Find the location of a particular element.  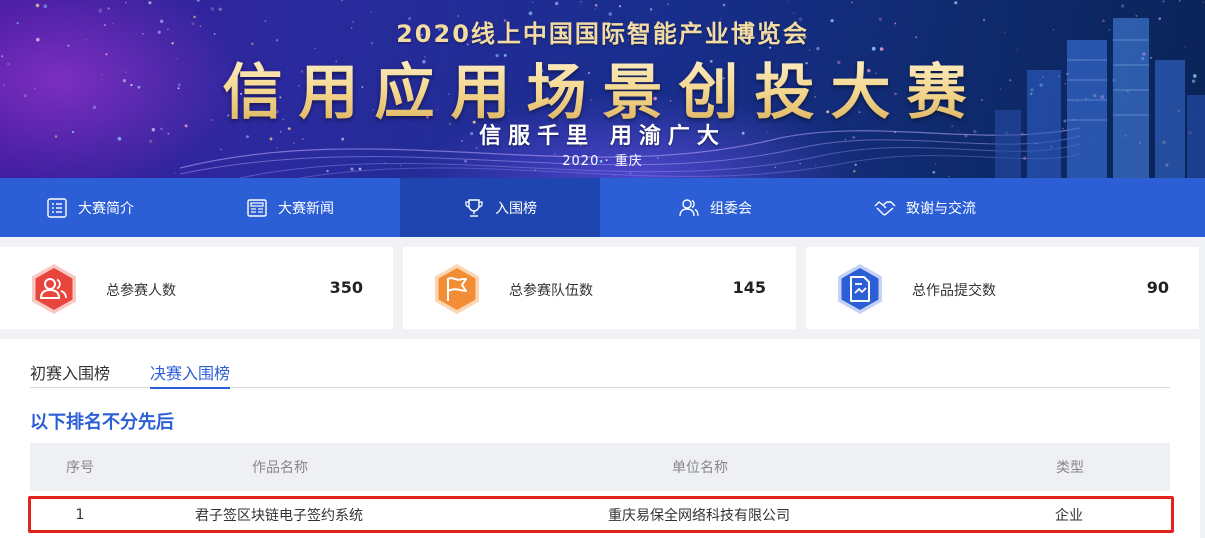

table-header: 序号 作品名称 单位名称 类型 is located at coordinates (600, 467).